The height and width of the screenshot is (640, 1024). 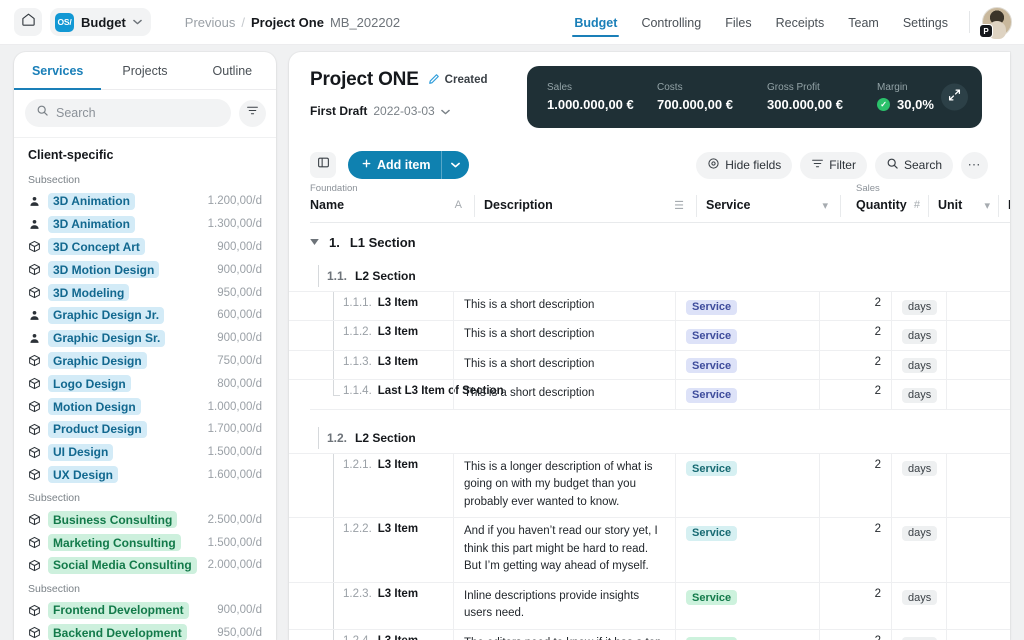 What do you see at coordinates (145, 475) in the screenshot?
I see `service-list-item: UX Design 1.600,00/d` at bounding box center [145, 475].